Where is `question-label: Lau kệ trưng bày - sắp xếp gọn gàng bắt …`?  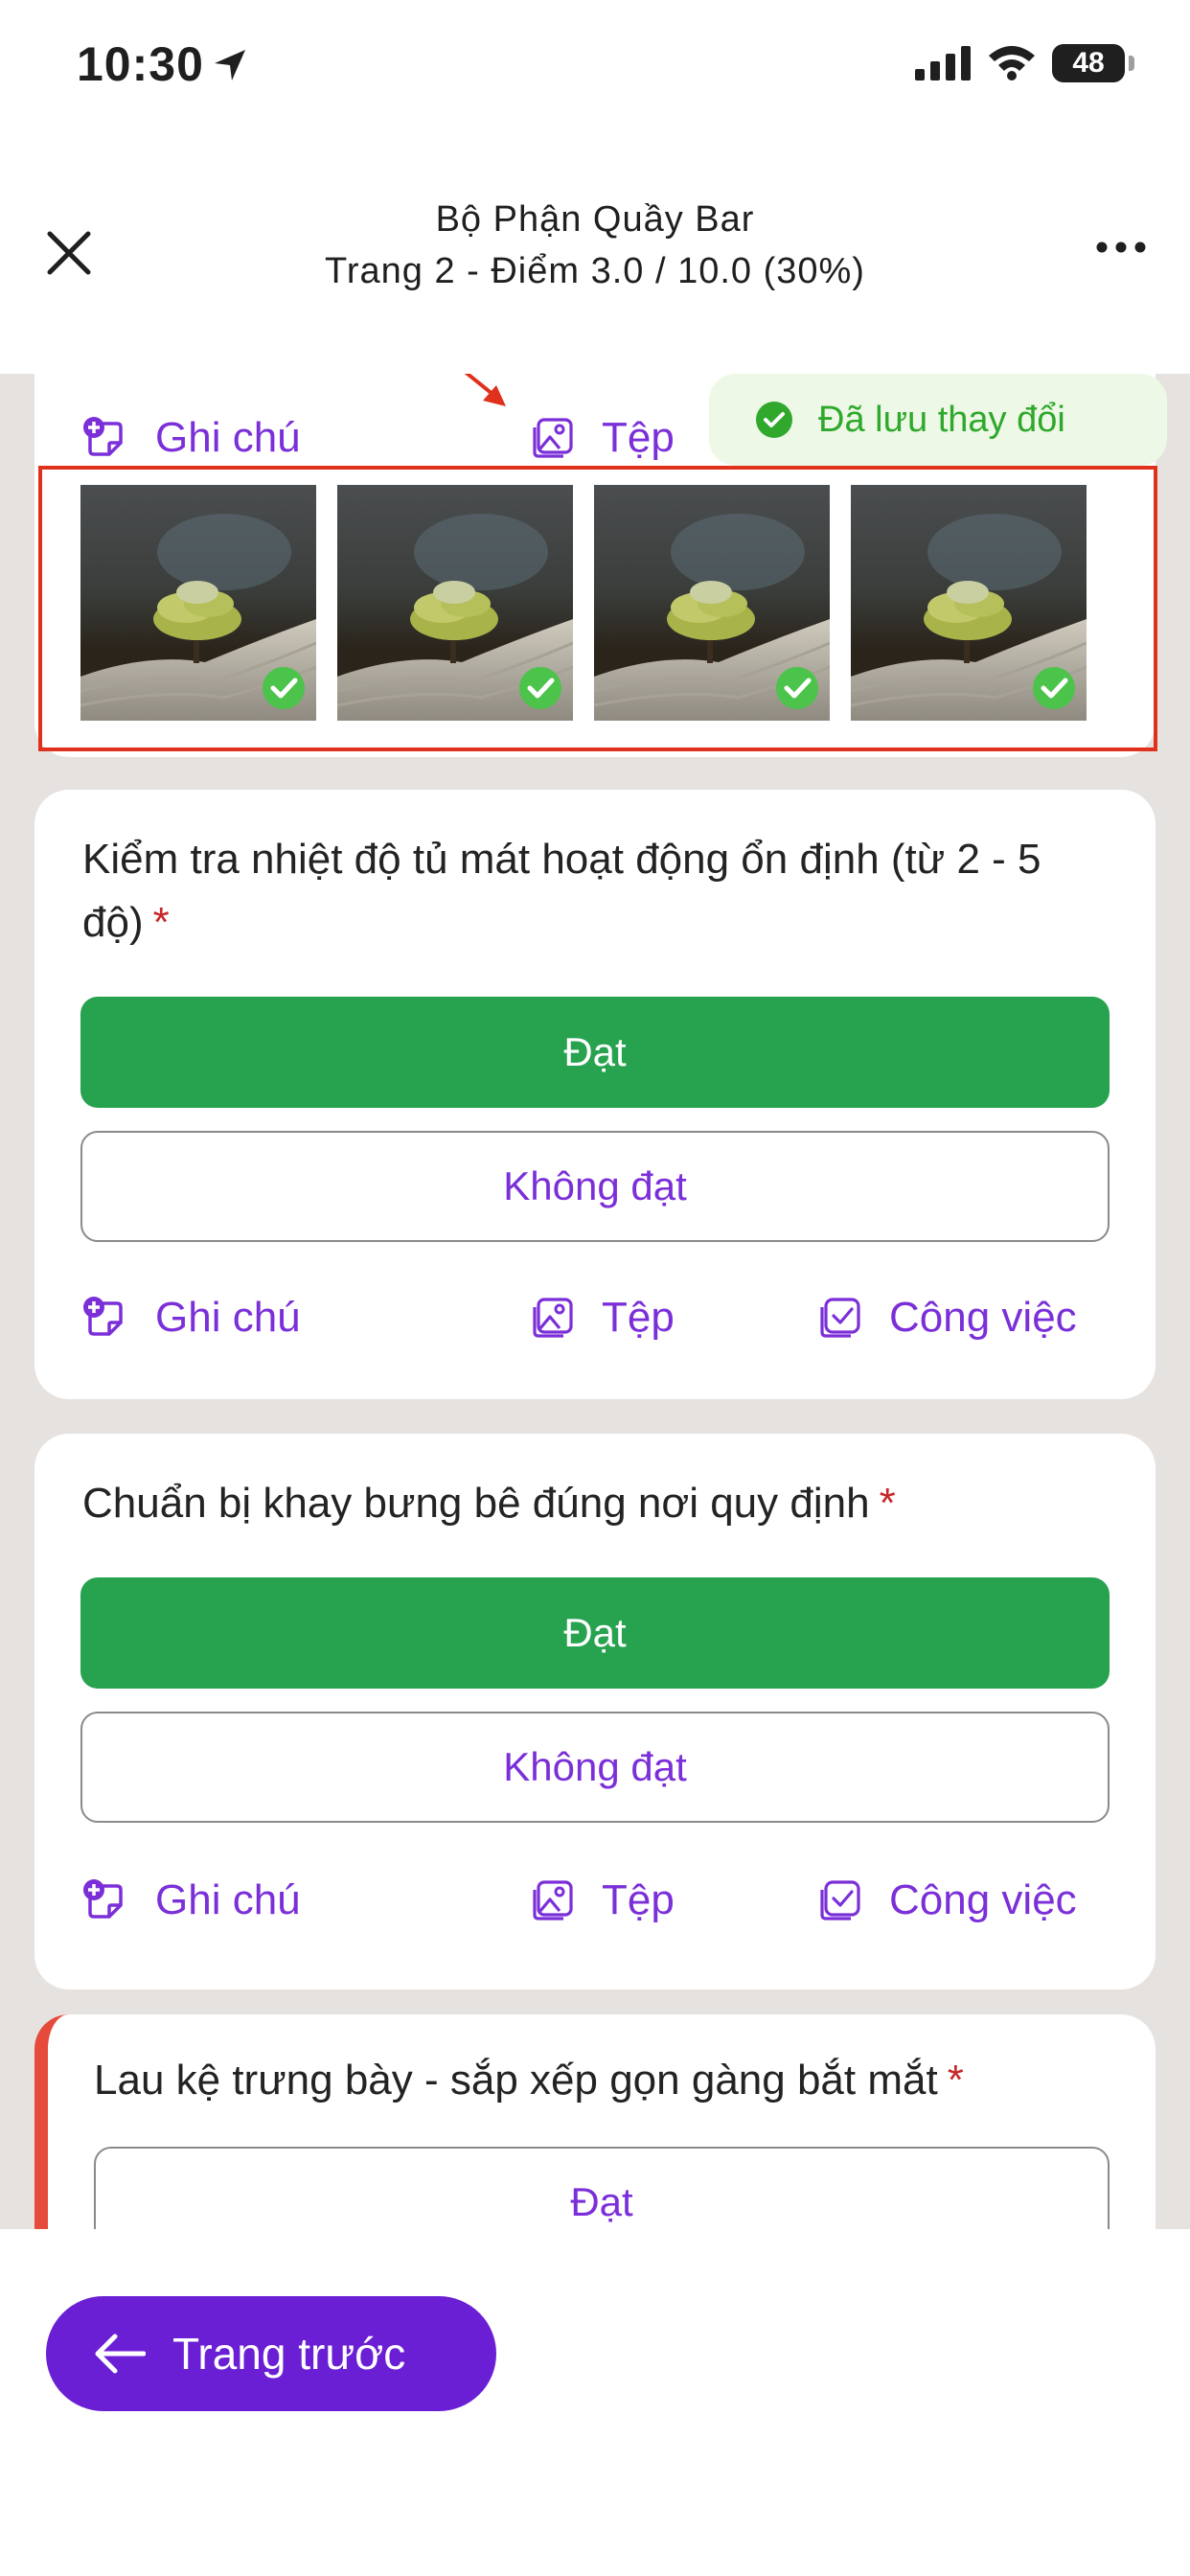 question-label: Lau kệ trưng bày - sắp xếp gọn gàng bắt … is located at coordinates (516, 2080).